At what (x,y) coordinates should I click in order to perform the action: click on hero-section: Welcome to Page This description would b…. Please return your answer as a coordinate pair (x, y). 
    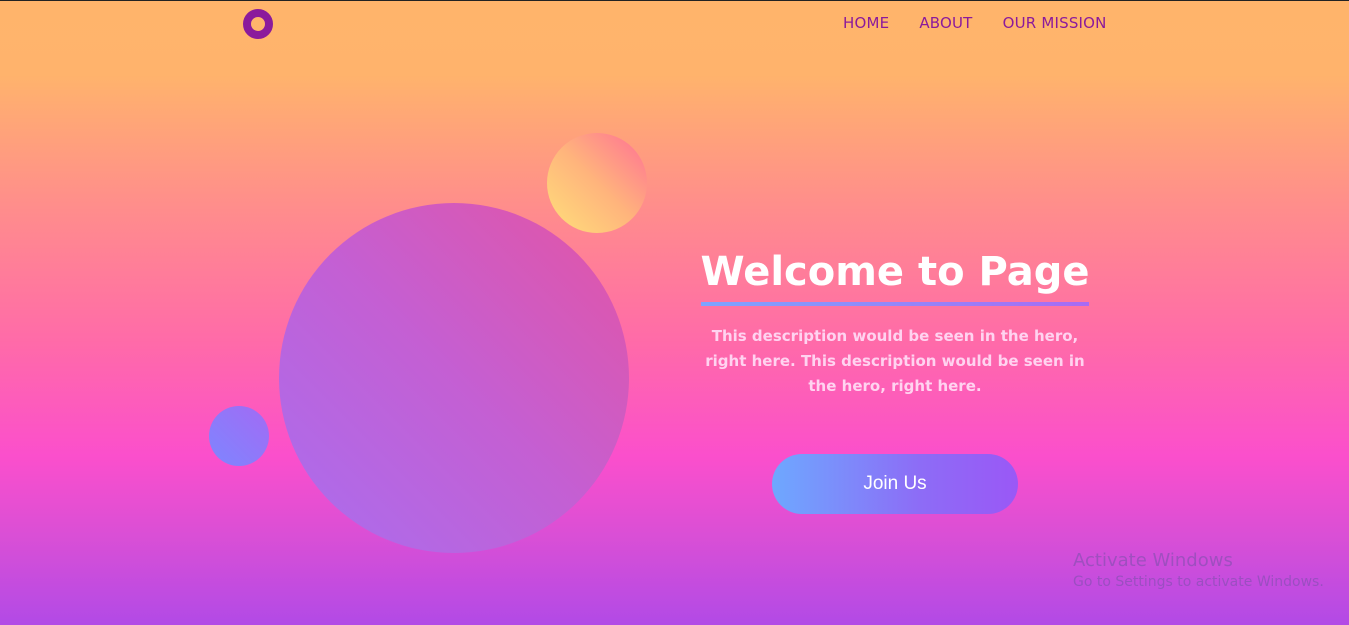
    Looking at the image, I should click on (895, 324).